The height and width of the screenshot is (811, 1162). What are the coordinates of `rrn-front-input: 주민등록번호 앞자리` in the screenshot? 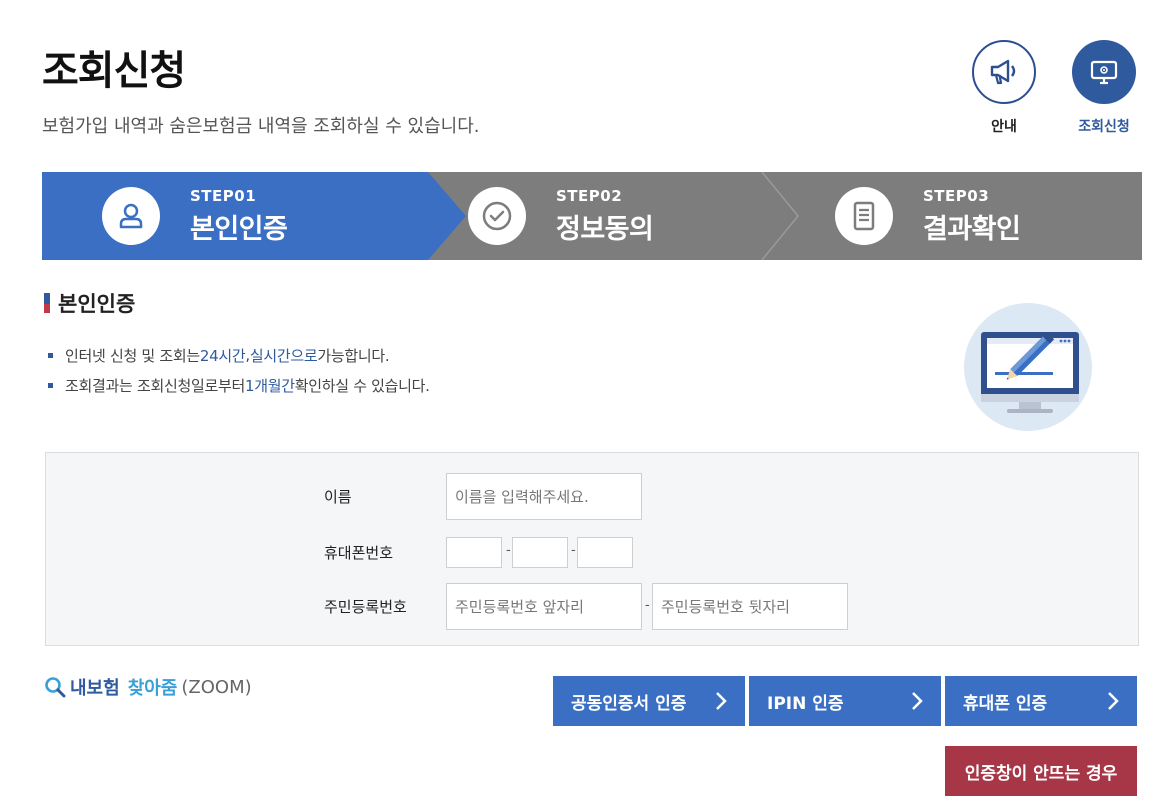 It's located at (544, 606).